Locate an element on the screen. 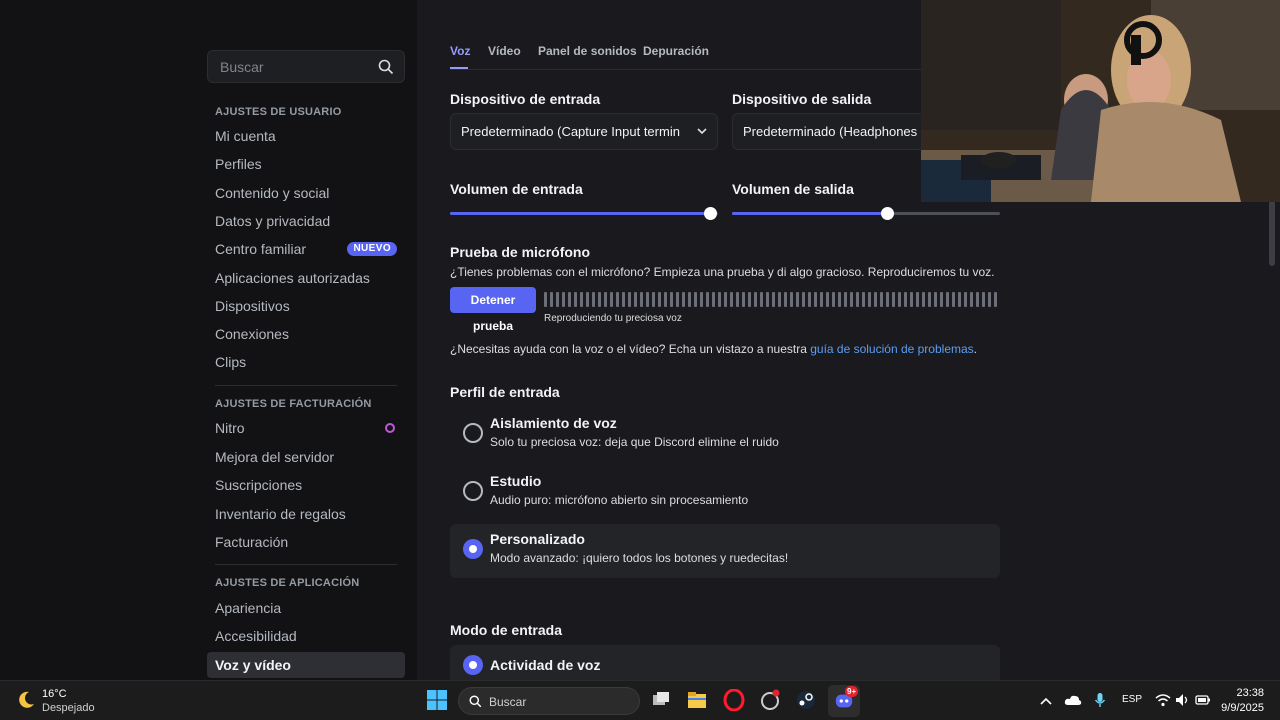 This screenshot has width=1280, height=720. new-badge: NUEVO is located at coordinates (372, 249).